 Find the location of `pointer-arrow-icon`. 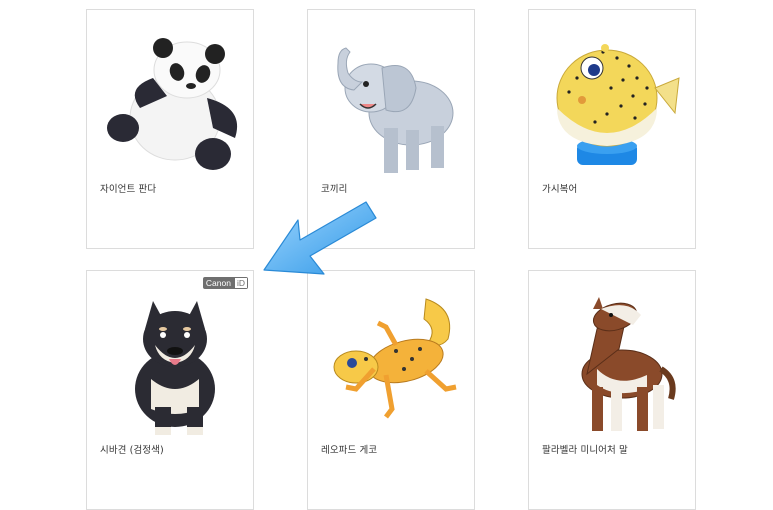

pointer-arrow-icon is located at coordinates (321, 245).